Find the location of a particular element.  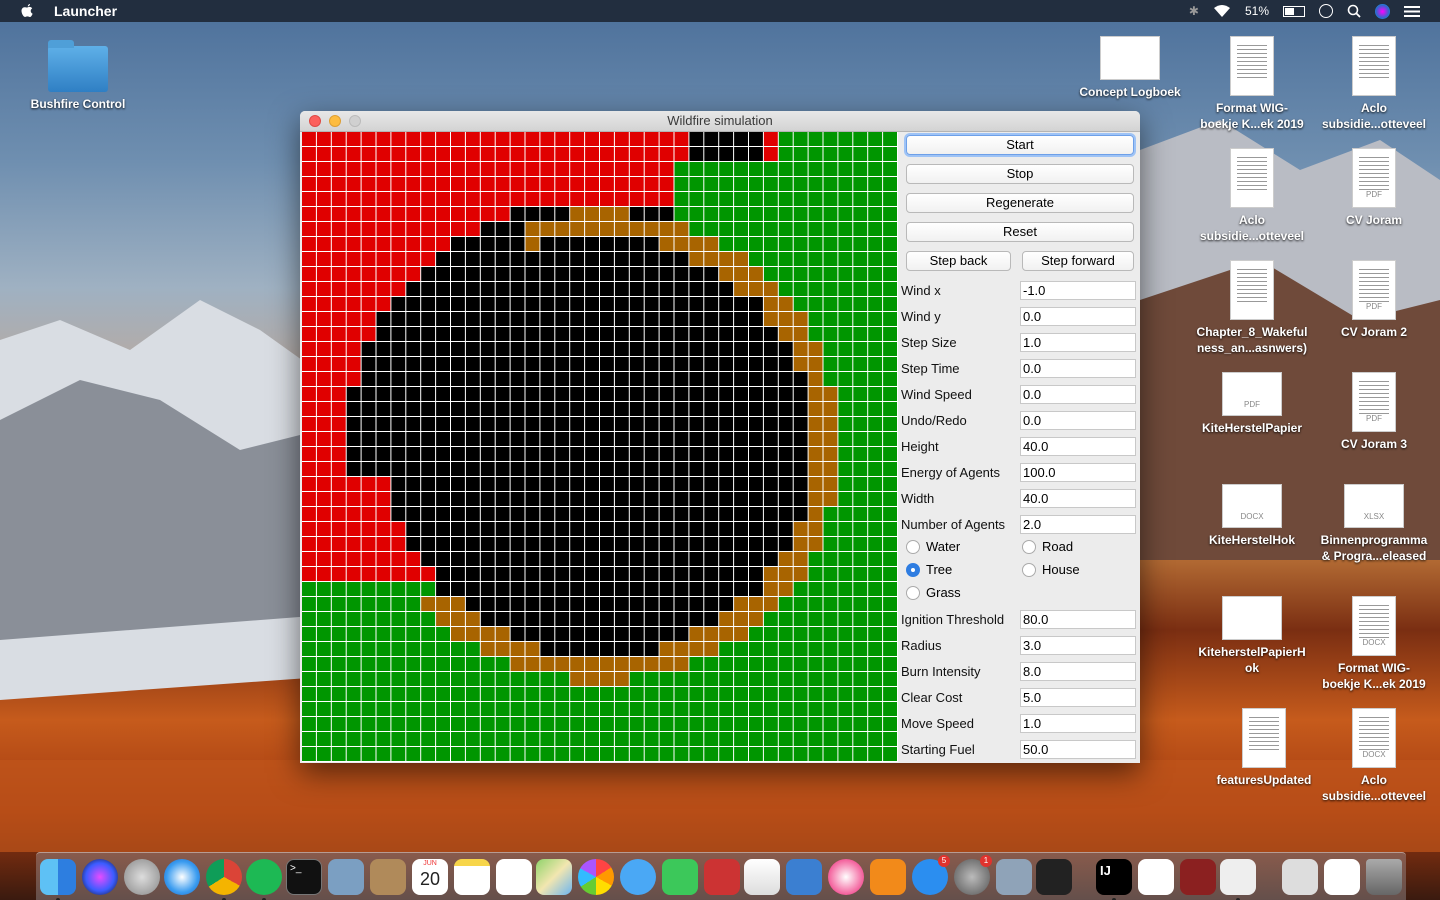

step-back-button: Step back is located at coordinates (958, 261).